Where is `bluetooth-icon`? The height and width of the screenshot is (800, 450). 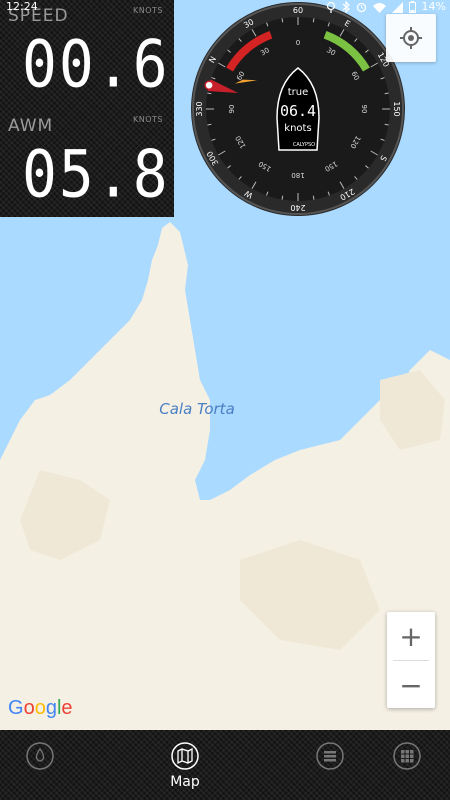
bluetooth-icon is located at coordinates (346, 7).